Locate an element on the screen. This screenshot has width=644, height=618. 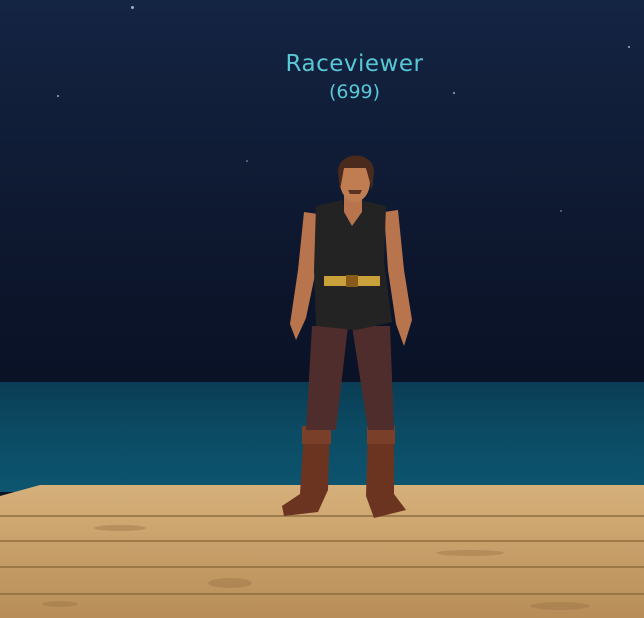
boots is located at coordinates (344, 472).